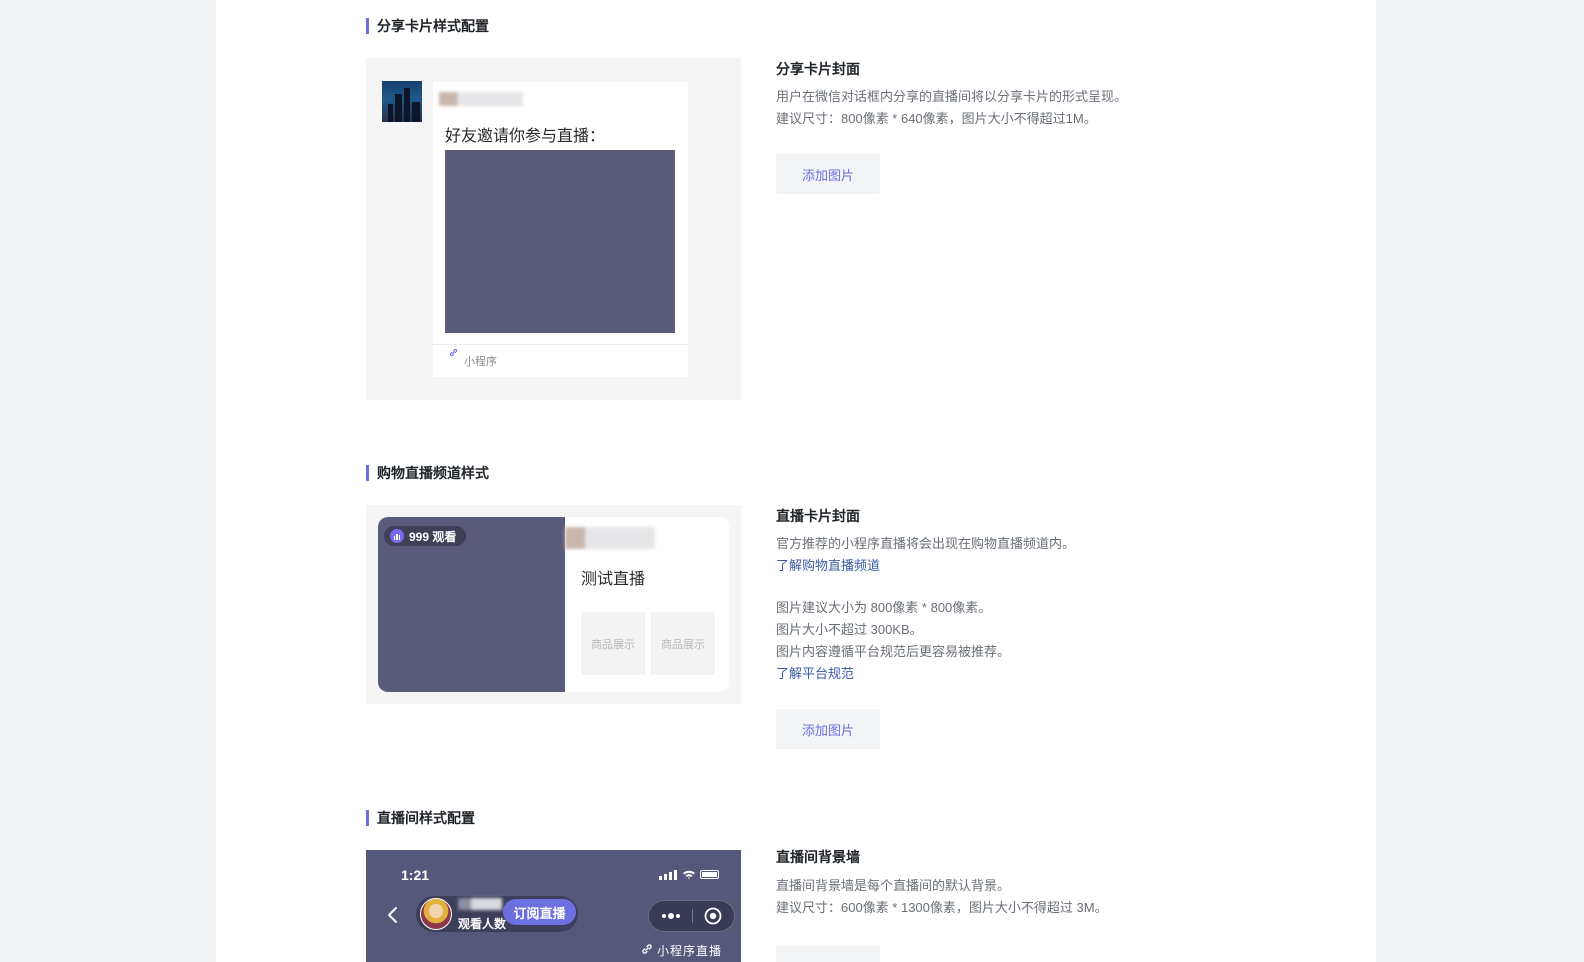  What do you see at coordinates (481, 99) in the screenshot?
I see `blurred-username` at bounding box center [481, 99].